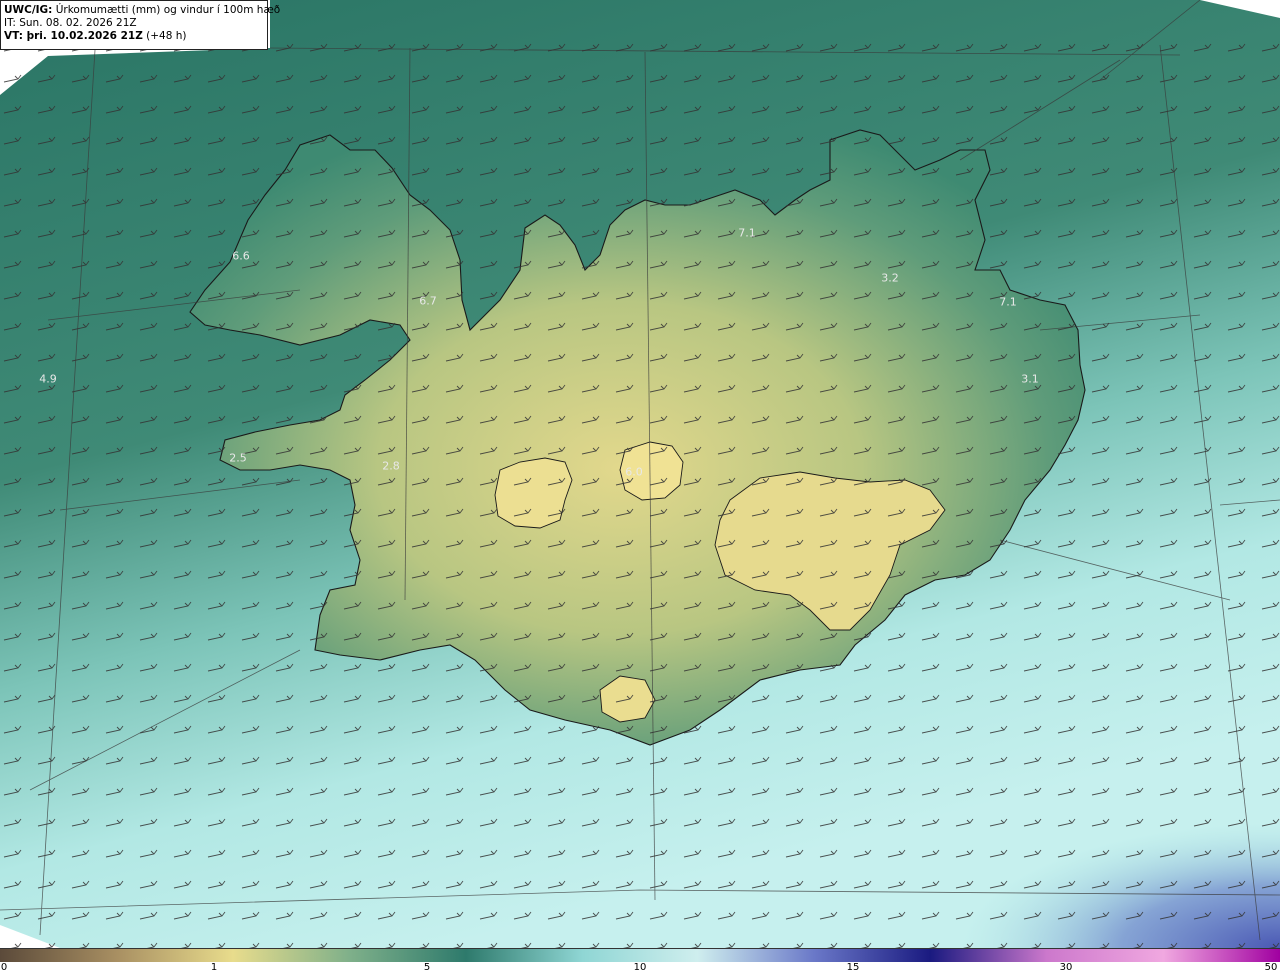 This screenshot has width=1280, height=978. What do you see at coordinates (164, 36) in the screenshot?
I see `forecast-lead: (+48 h)` at bounding box center [164, 36].